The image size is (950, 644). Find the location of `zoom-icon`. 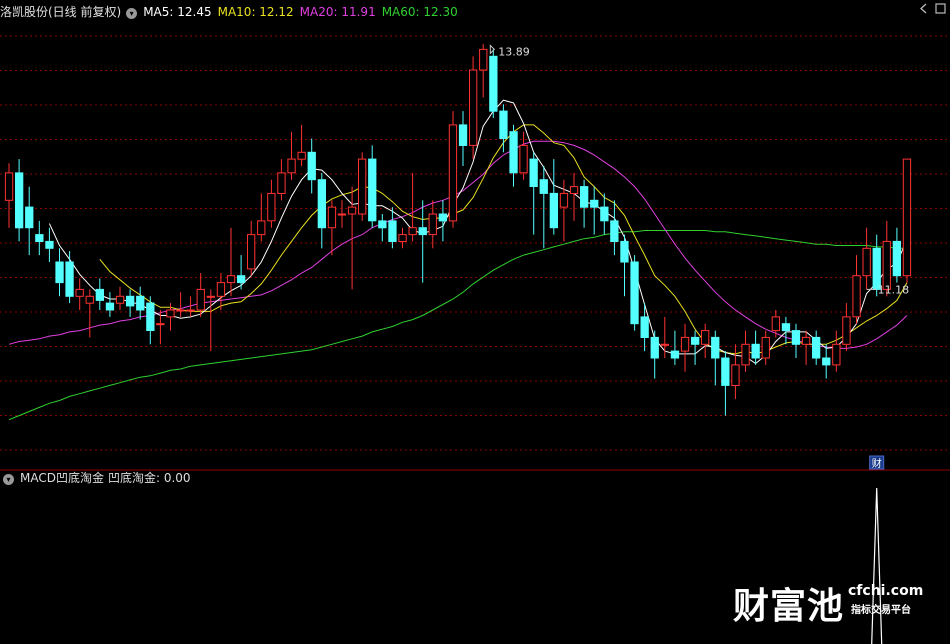

zoom-icon is located at coordinates (940, 8).